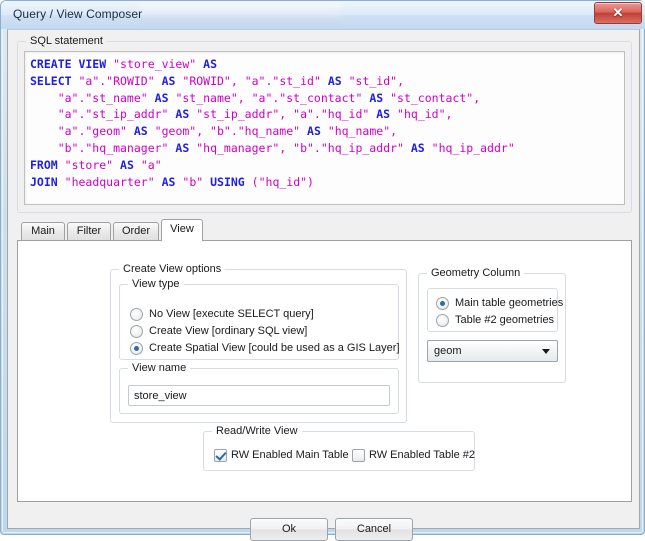 The height and width of the screenshot is (541, 645). I want to click on radio-table2-geometries-label: Table #2 geometries, so click(505, 320).